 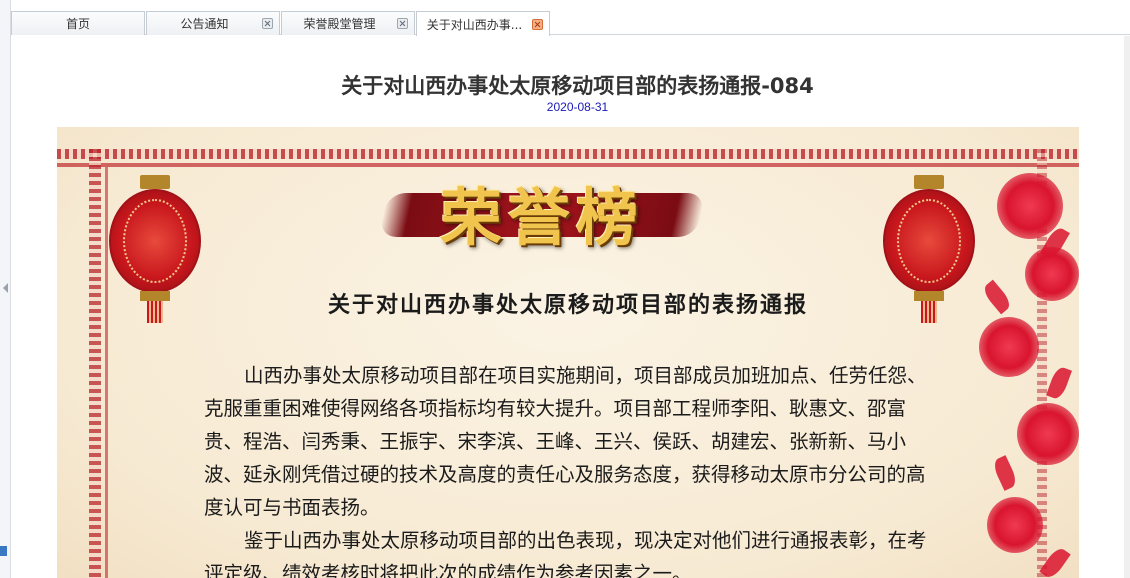 I want to click on tab-label: 首页, so click(x=77, y=24).